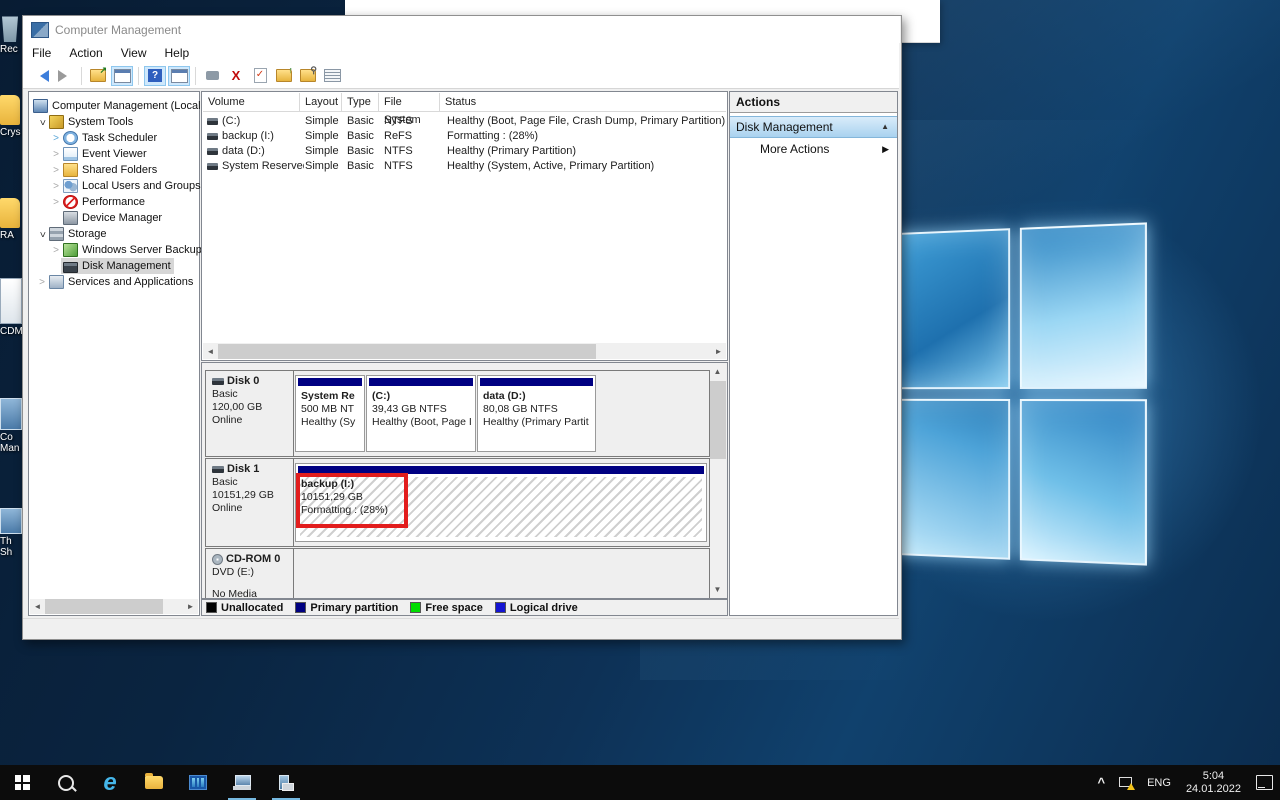  Describe the element at coordinates (885, 127) in the screenshot. I see `collapse-caret-icon: ▲` at that location.